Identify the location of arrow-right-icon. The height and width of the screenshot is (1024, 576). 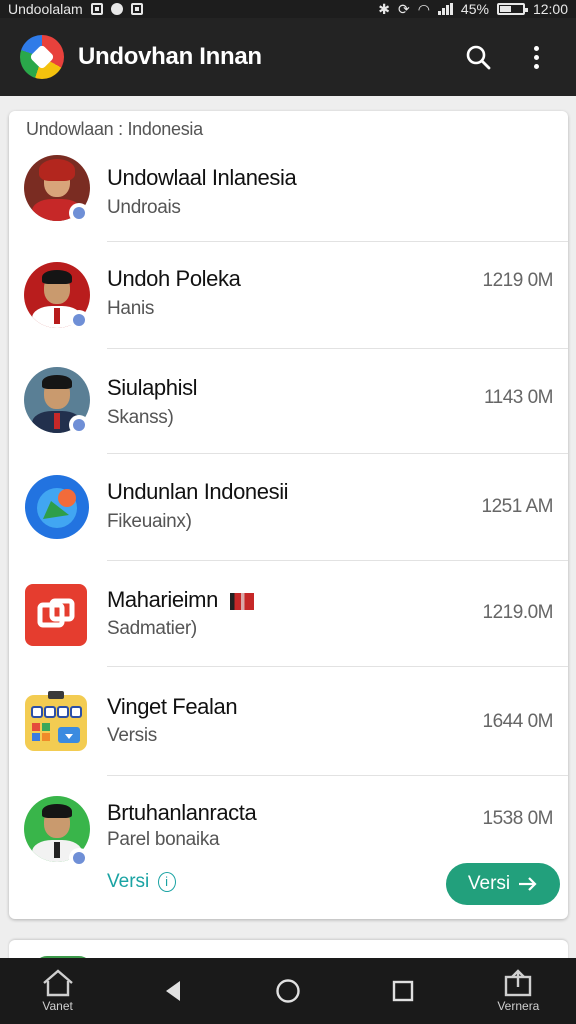
(528, 884).